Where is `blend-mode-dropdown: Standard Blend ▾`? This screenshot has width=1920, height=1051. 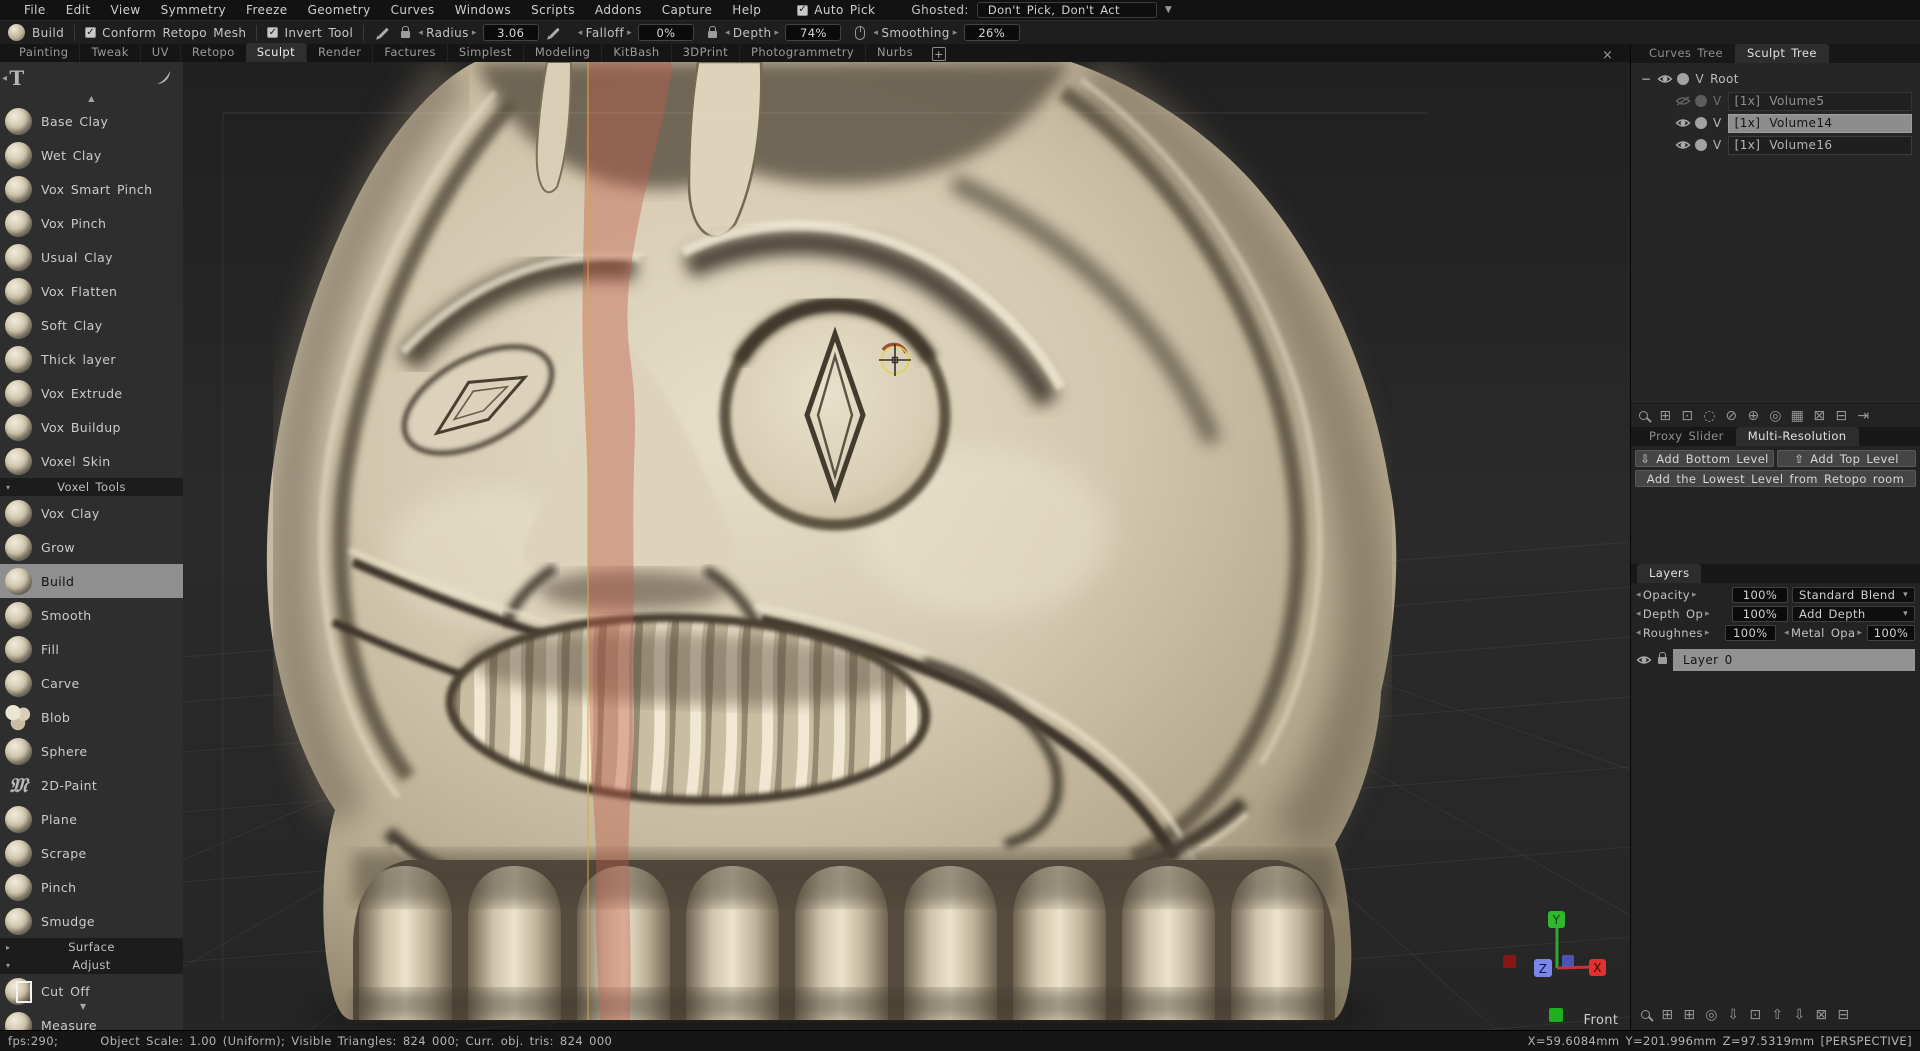
blend-mode-dropdown: Standard Blend ▾ is located at coordinates (1853, 595).